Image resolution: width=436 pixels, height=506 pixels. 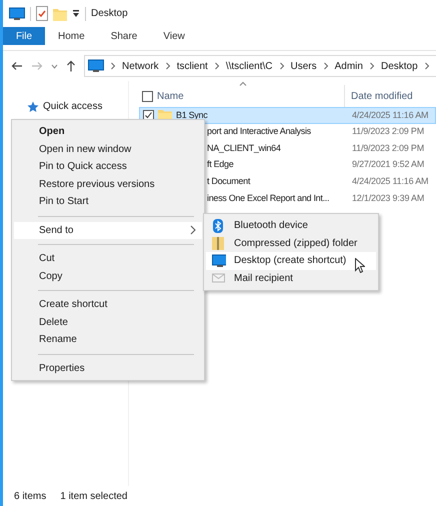 I want to click on menu-item: Copy, so click(x=108, y=276).